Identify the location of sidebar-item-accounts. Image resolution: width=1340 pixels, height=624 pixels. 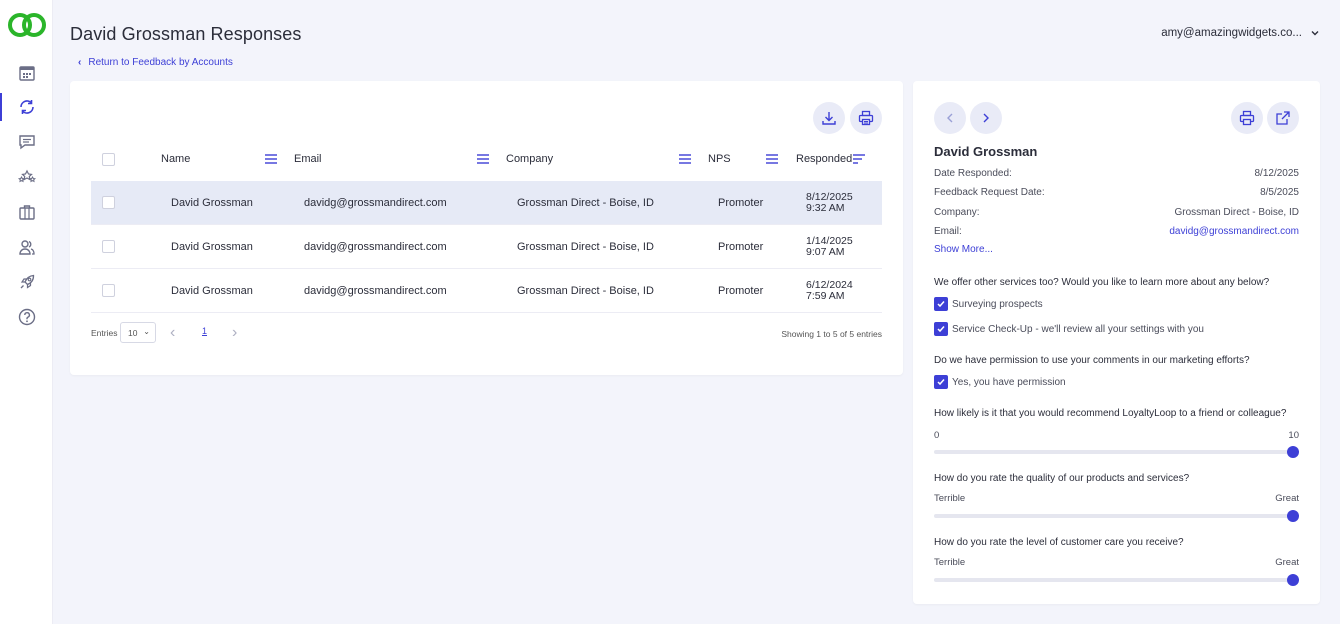
(26, 212).